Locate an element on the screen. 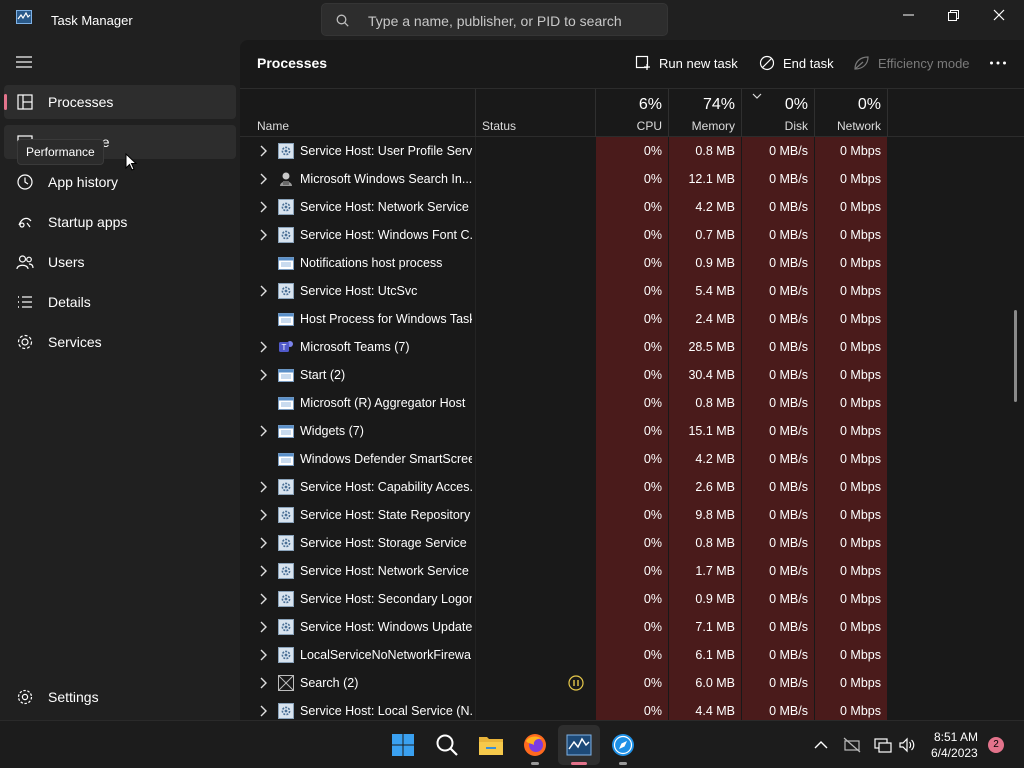  sidebar-item-startup-apps: Startup apps is located at coordinates (120, 222).